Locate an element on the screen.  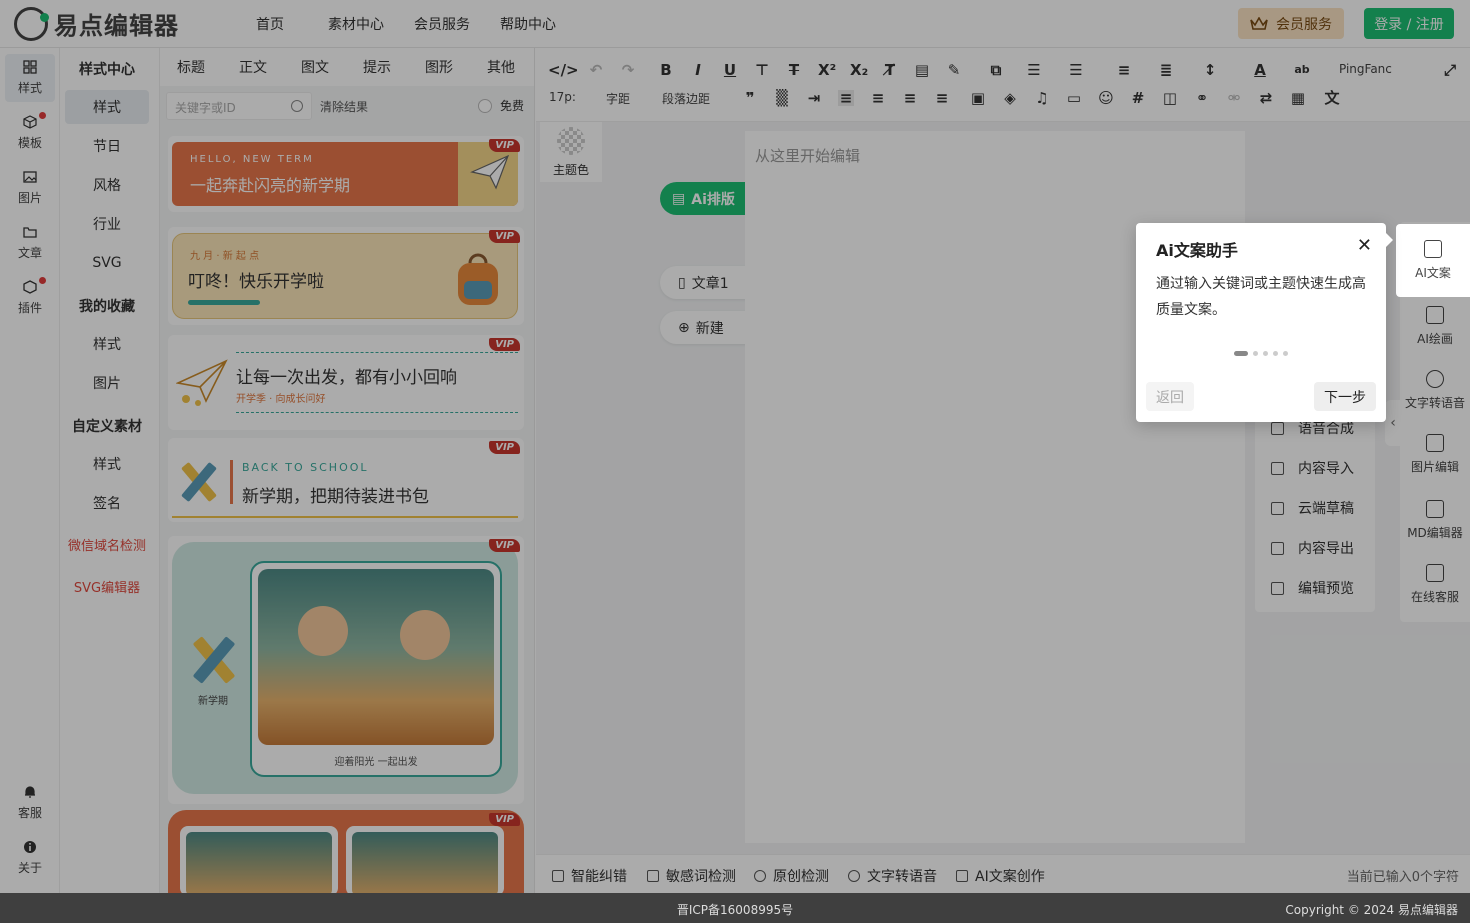
ai-assistant-tour-popup: Ai文案助手 ✕ 通过输入关键词或主题快速生成高质量文案。 返回 下一步 is located at coordinates (1264, 322).